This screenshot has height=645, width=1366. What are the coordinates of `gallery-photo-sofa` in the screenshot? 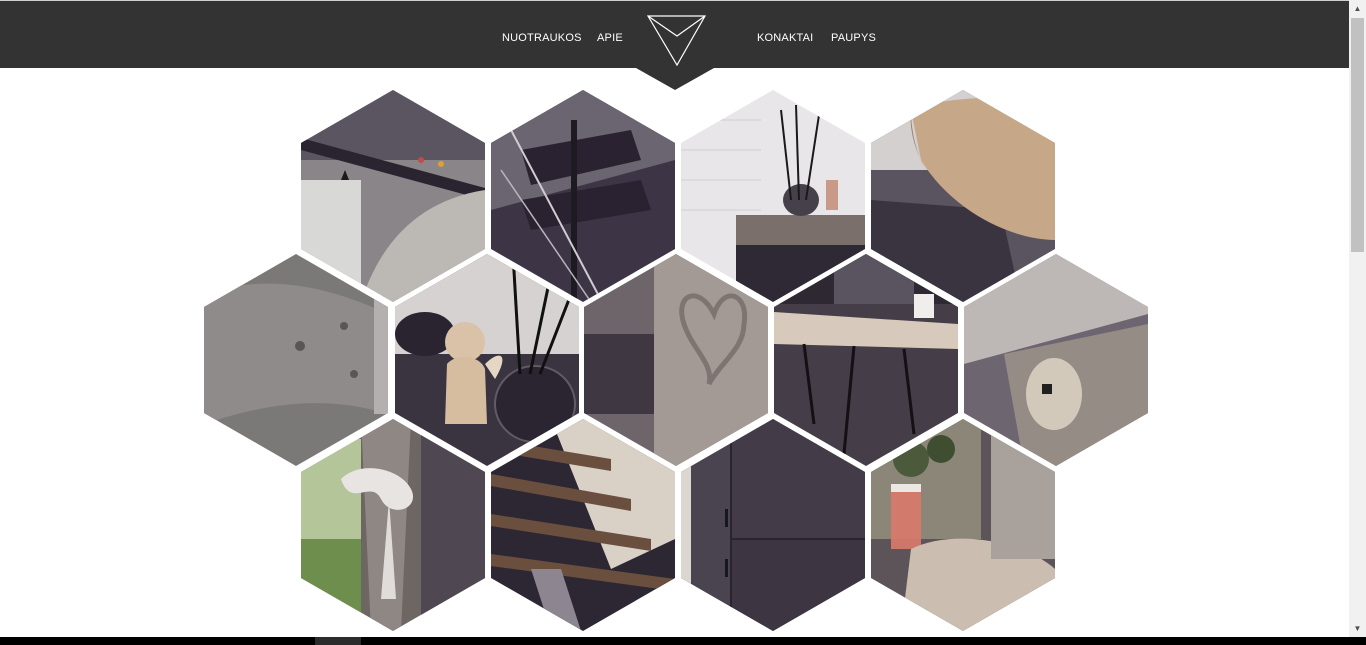 It's located at (296, 360).